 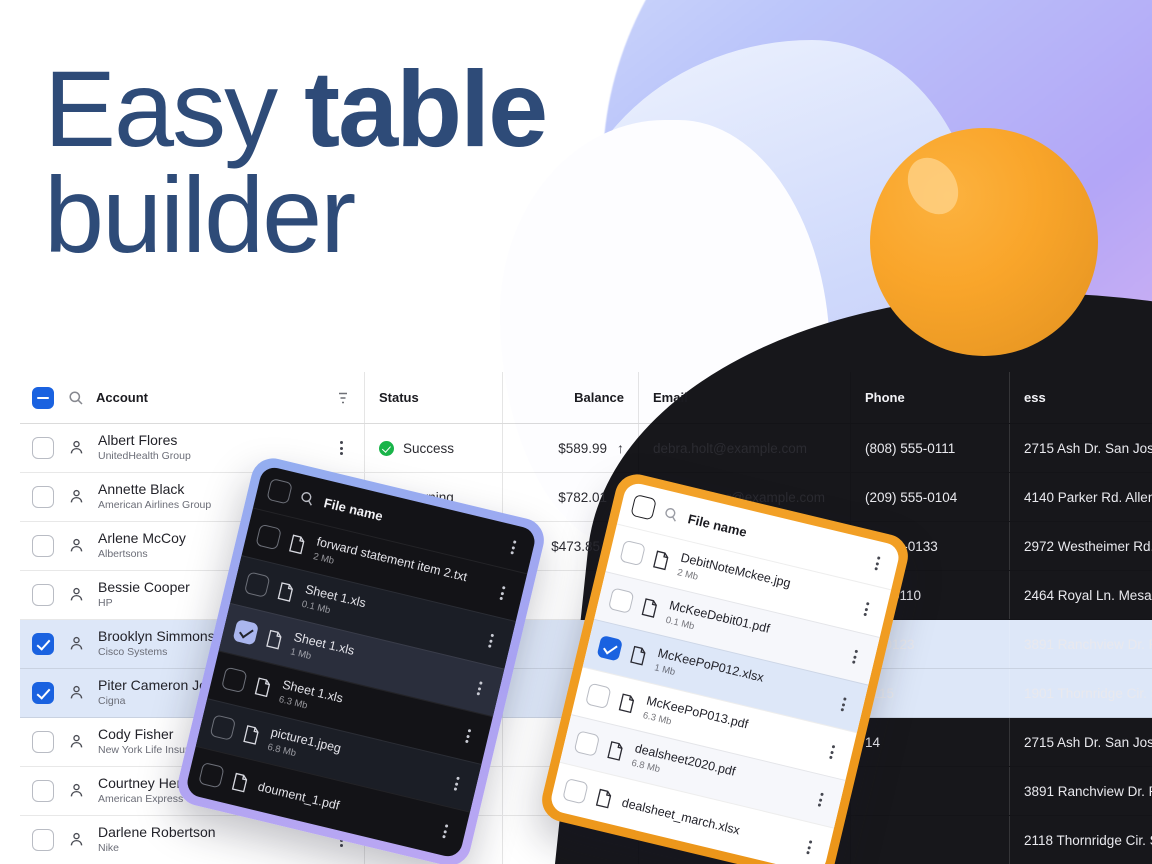 What do you see at coordinates (930, 397) in the screenshot?
I see `column-header-phone: Phone` at bounding box center [930, 397].